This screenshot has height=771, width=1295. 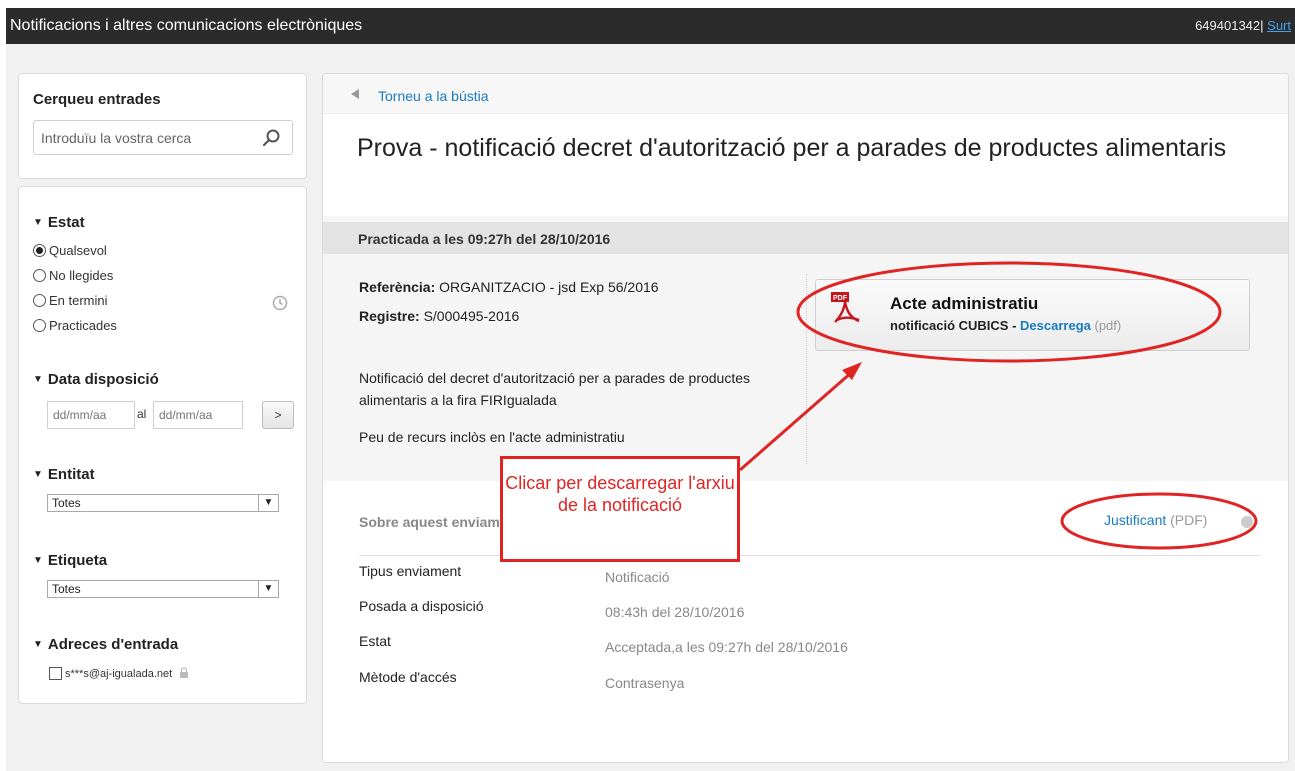 What do you see at coordinates (64, 474) in the screenshot?
I see `entitat-heading: ▼ Entitat` at bounding box center [64, 474].